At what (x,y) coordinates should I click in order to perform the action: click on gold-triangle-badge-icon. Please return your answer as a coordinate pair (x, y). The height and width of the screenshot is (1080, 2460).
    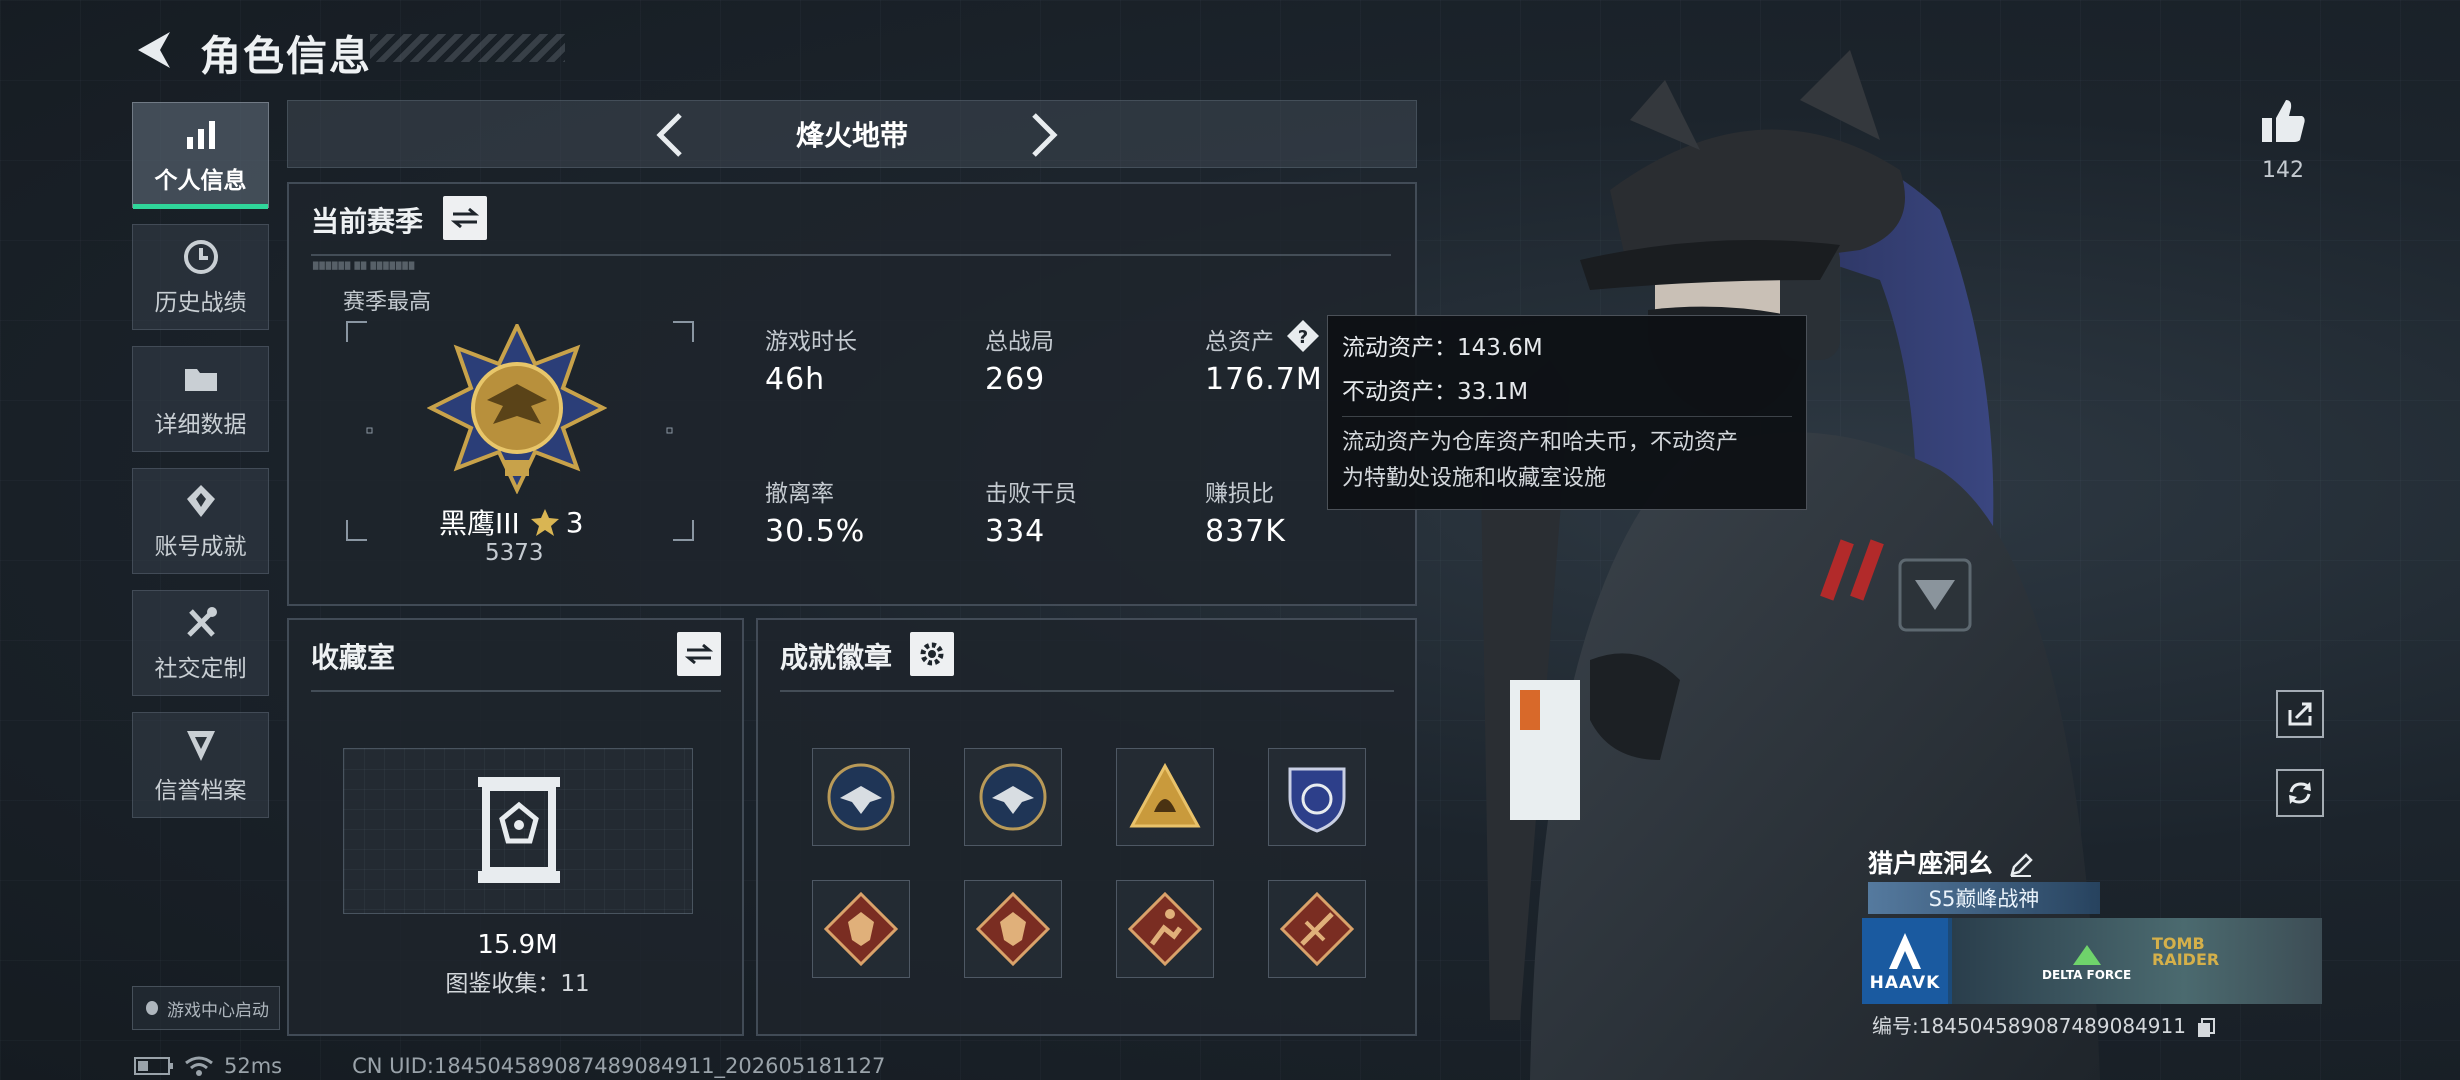
    Looking at the image, I should click on (1165, 795).